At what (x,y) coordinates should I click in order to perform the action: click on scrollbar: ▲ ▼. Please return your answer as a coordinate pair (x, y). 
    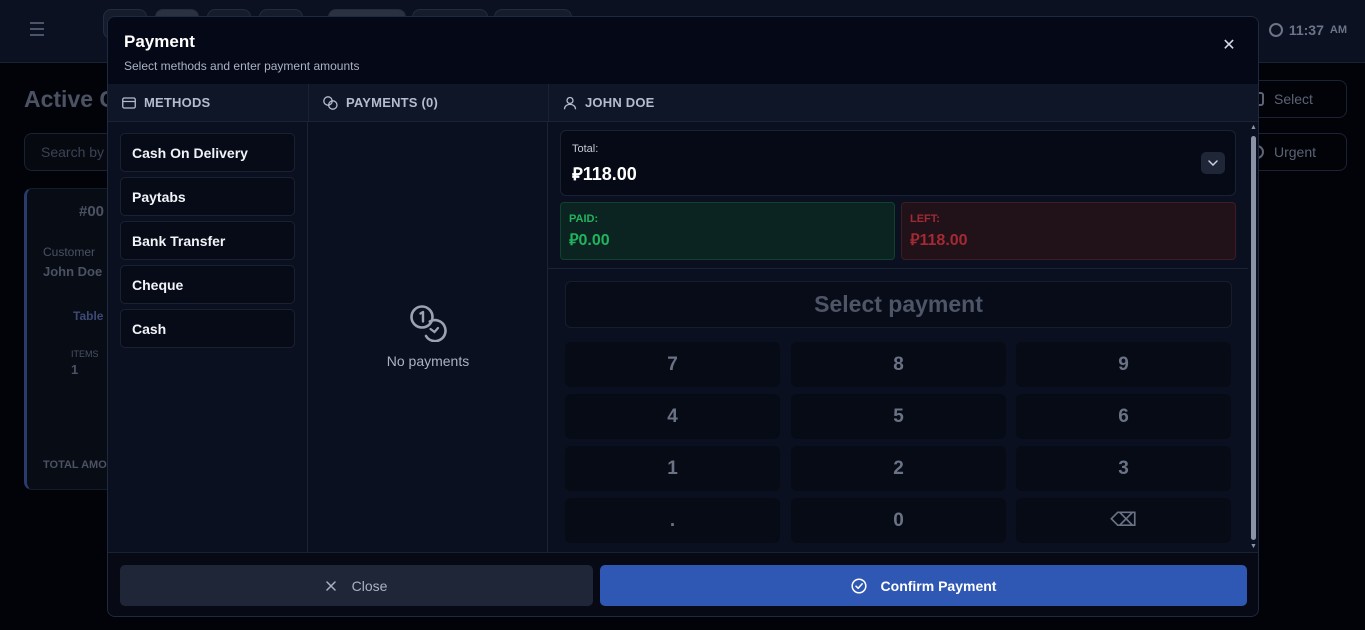
    Looking at the image, I should click on (1253, 337).